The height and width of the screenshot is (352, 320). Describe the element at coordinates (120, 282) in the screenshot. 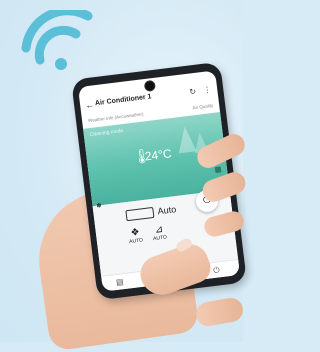

I see `schedule-icon: ▤` at that location.